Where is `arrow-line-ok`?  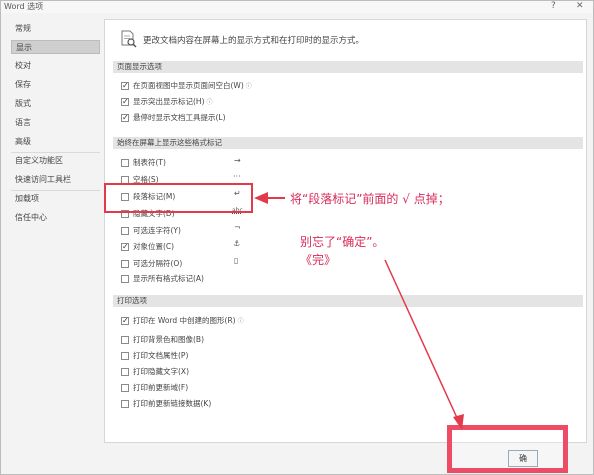
arrow-line-ok is located at coordinates (421, 340).